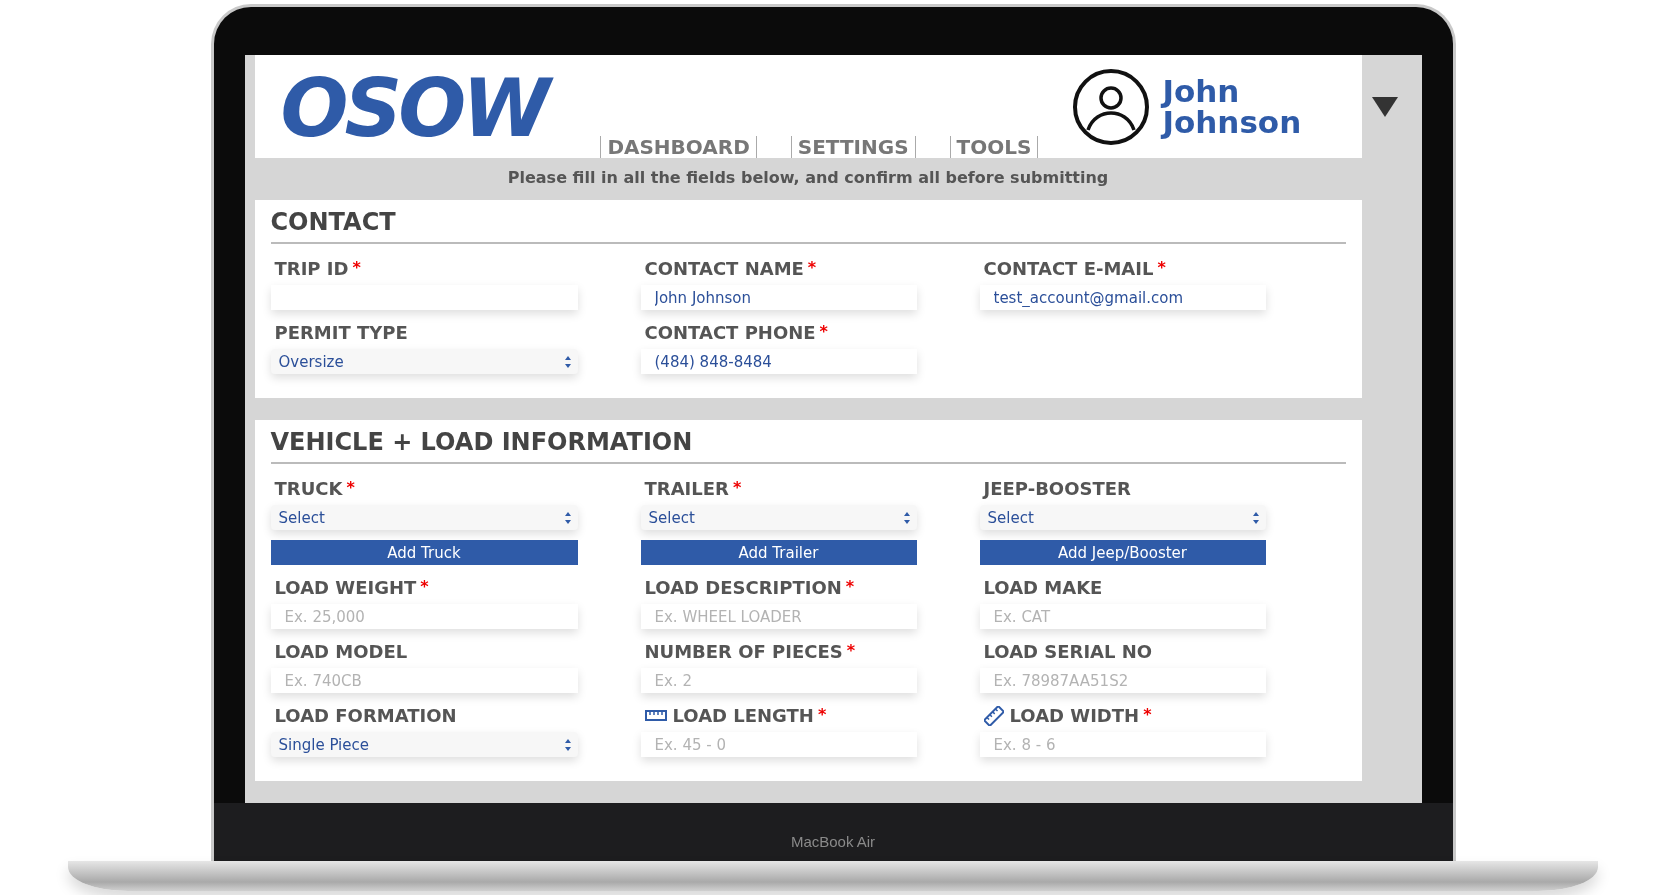  I want to click on field-label: JEEP-BOOSTER, so click(1057, 488).